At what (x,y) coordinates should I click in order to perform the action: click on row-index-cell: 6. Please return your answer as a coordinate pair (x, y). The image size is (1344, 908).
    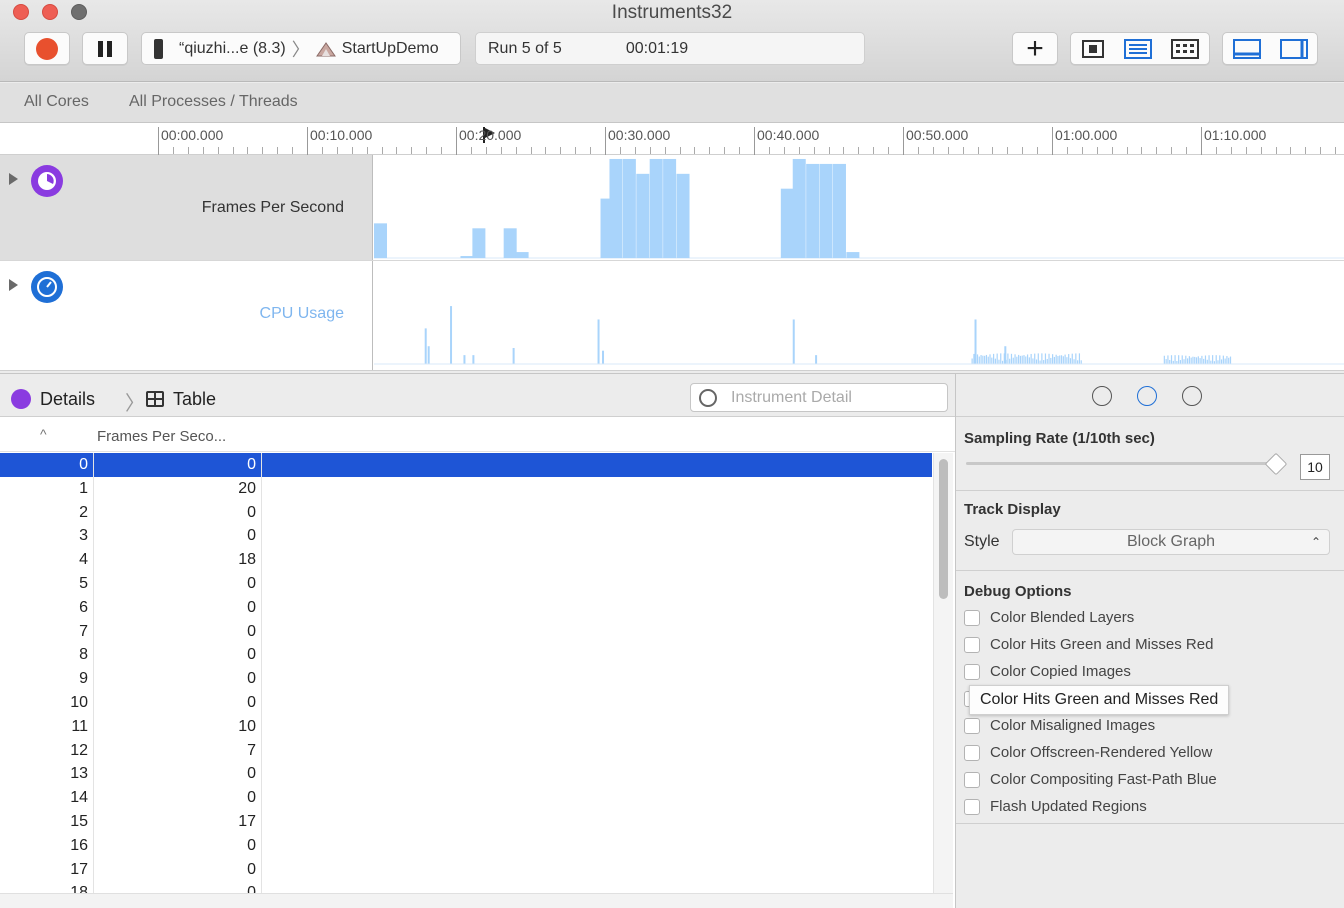
    Looking at the image, I should click on (83, 607).